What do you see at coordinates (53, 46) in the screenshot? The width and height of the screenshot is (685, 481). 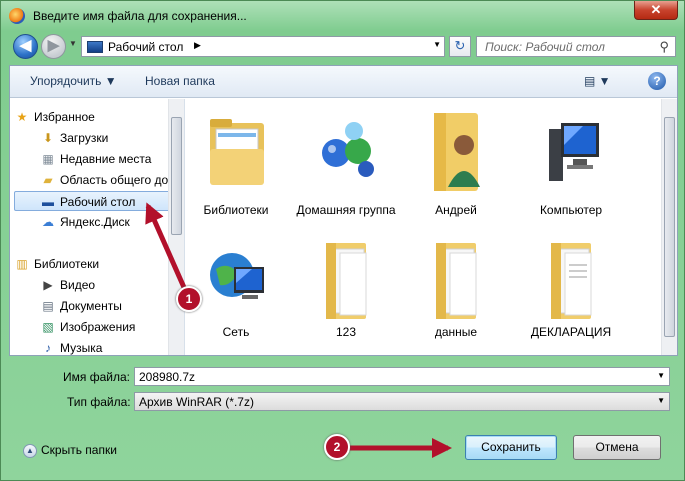 I see `forward-button: ▶` at bounding box center [53, 46].